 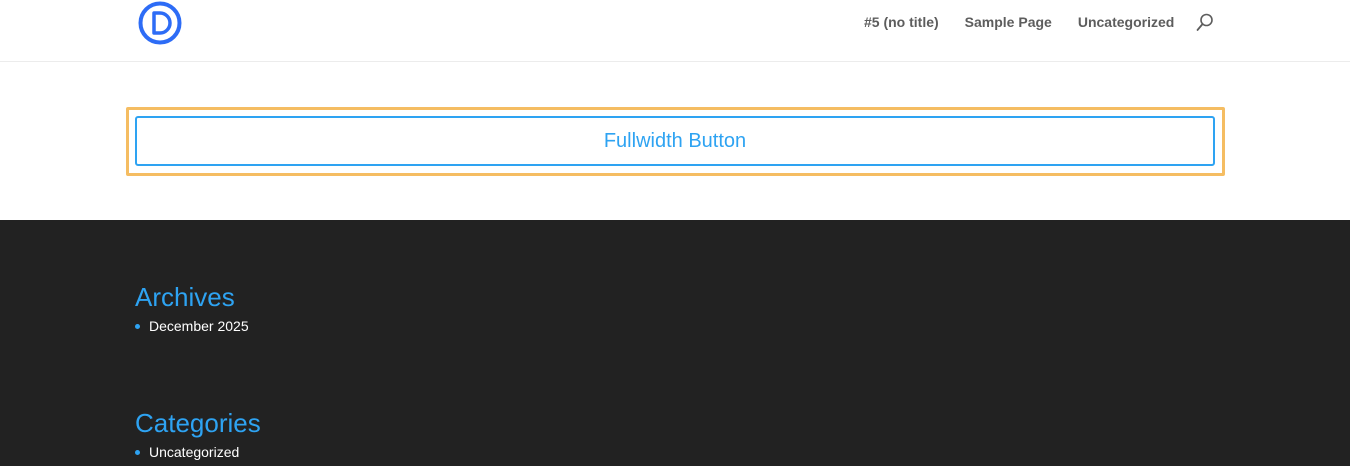 What do you see at coordinates (160, 23) in the screenshot?
I see `divi-d-logo-icon` at bounding box center [160, 23].